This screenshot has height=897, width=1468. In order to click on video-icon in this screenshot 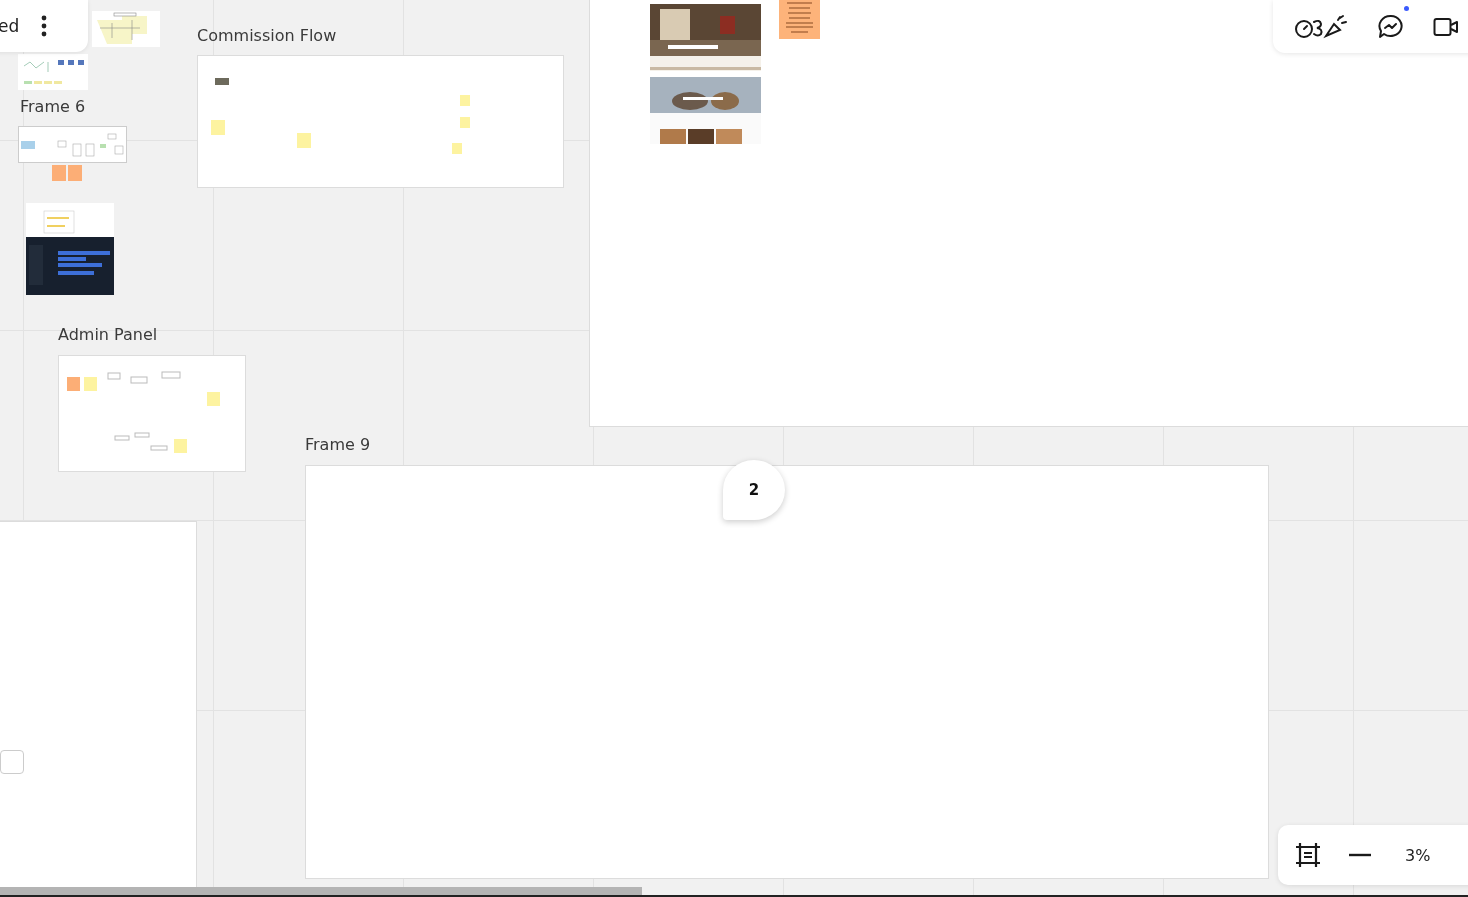, I will do `click(1446, 26)`.